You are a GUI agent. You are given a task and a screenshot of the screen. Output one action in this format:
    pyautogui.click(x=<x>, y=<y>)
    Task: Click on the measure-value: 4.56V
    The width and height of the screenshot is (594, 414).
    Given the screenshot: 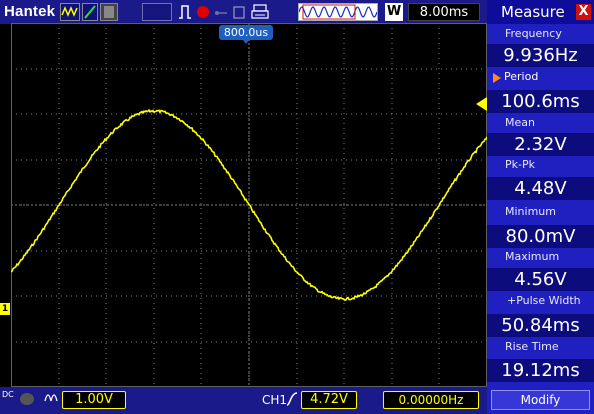 What is the action you would take?
    pyautogui.click(x=540, y=279)
    